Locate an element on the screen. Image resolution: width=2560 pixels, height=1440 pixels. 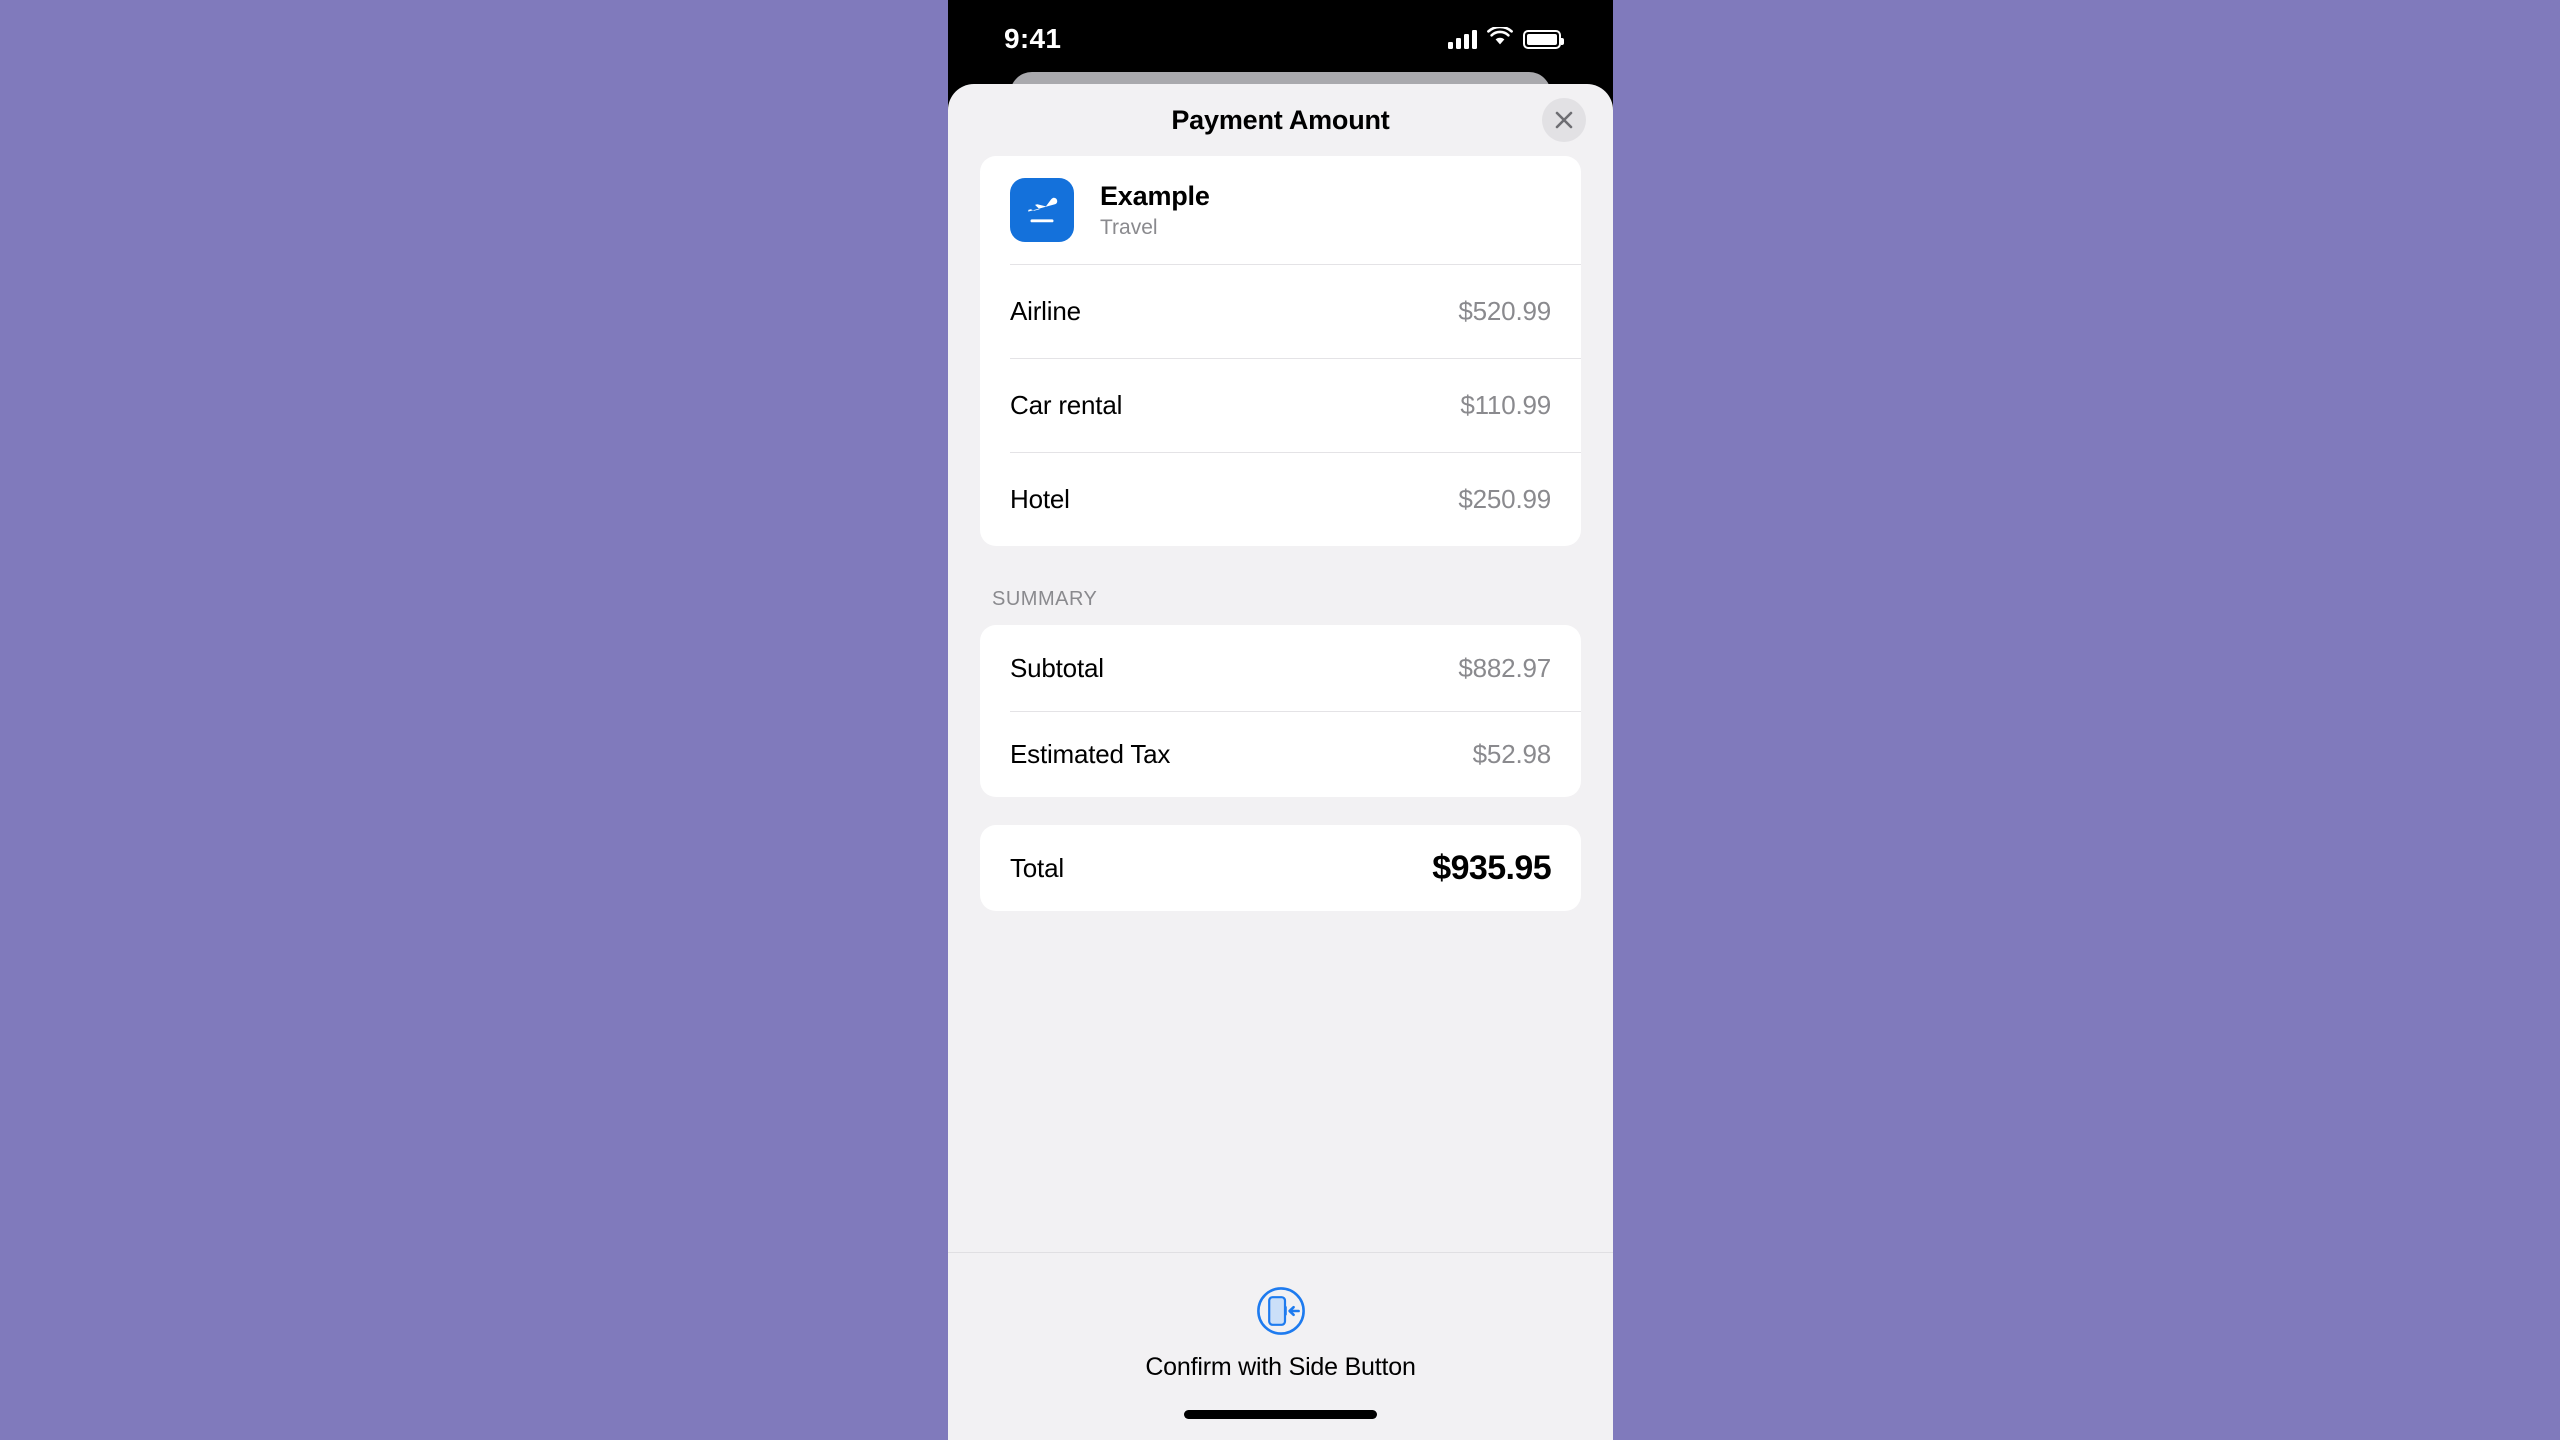
close-button is located at coordinates (1564, 120).